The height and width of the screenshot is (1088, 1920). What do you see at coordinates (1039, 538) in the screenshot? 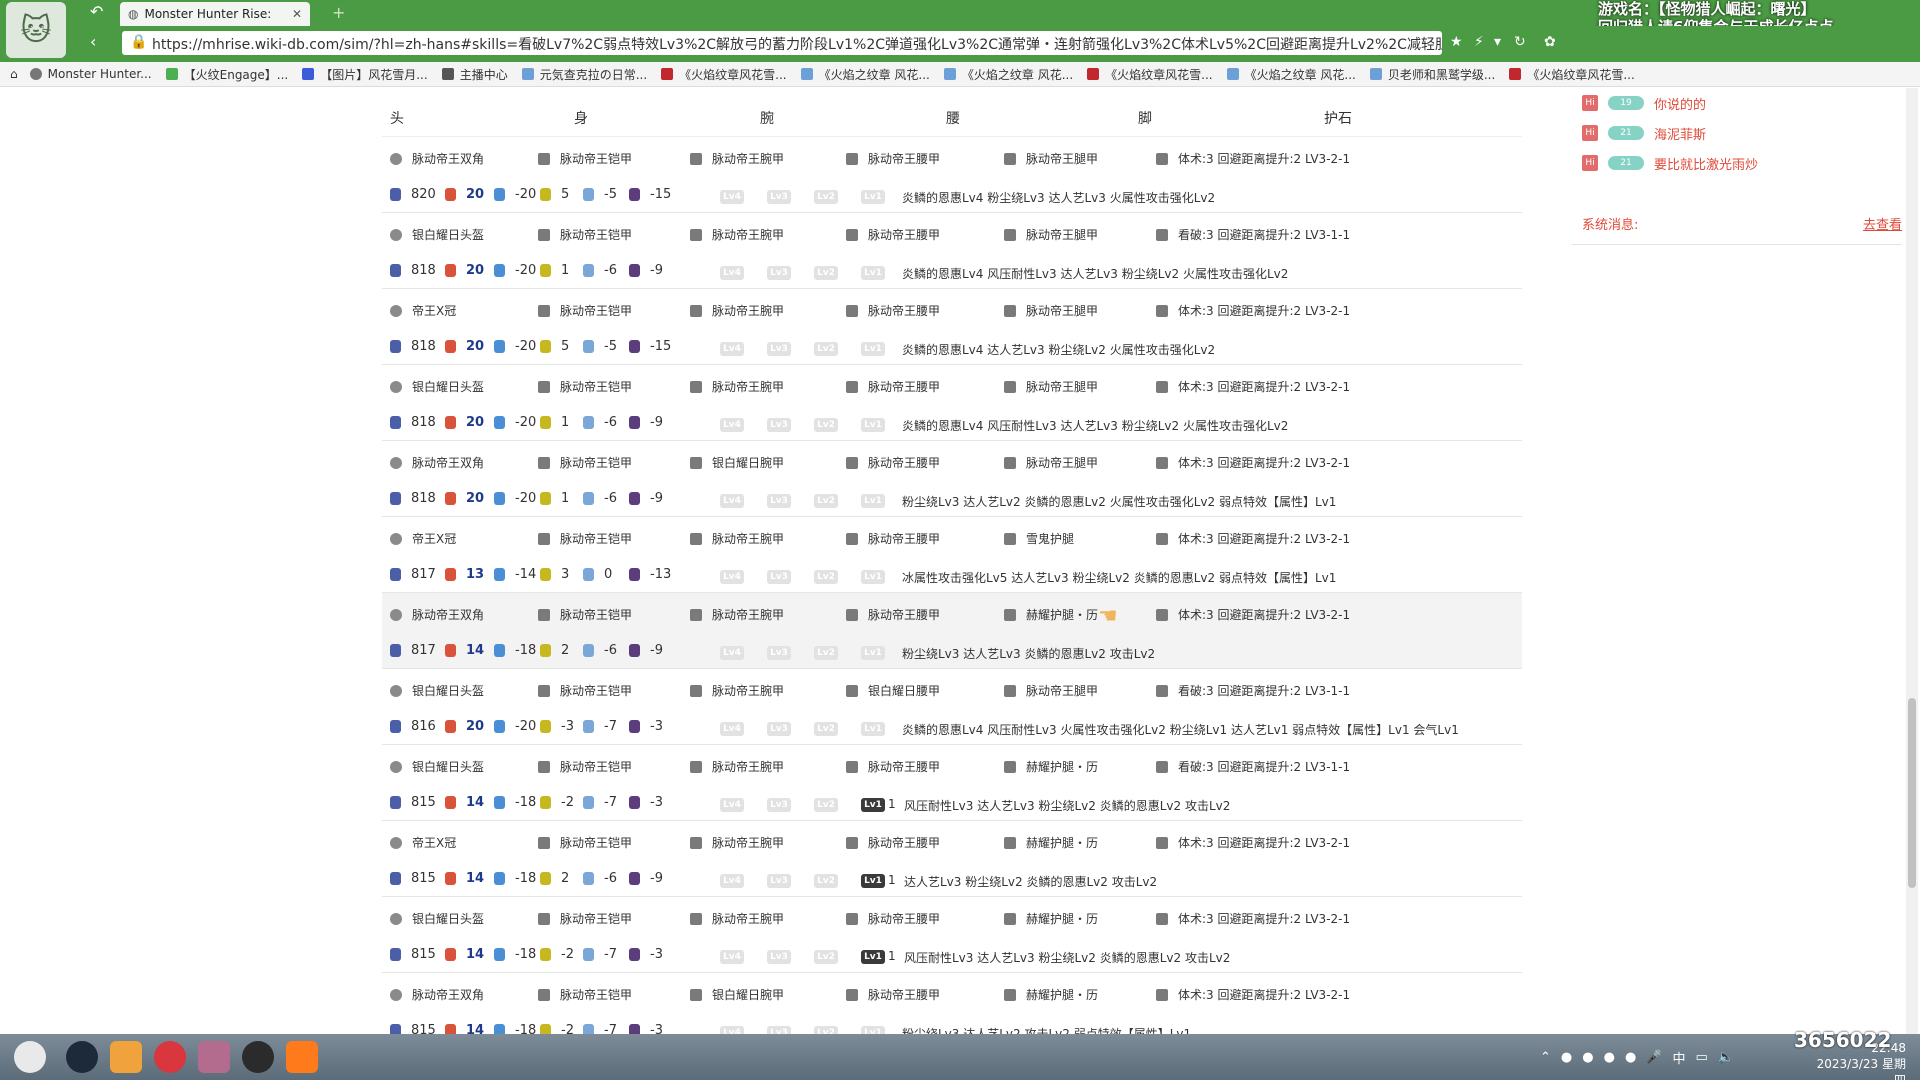
I see `armor-legs: 雪鬼护腿` at bounding box center [1039, 538].